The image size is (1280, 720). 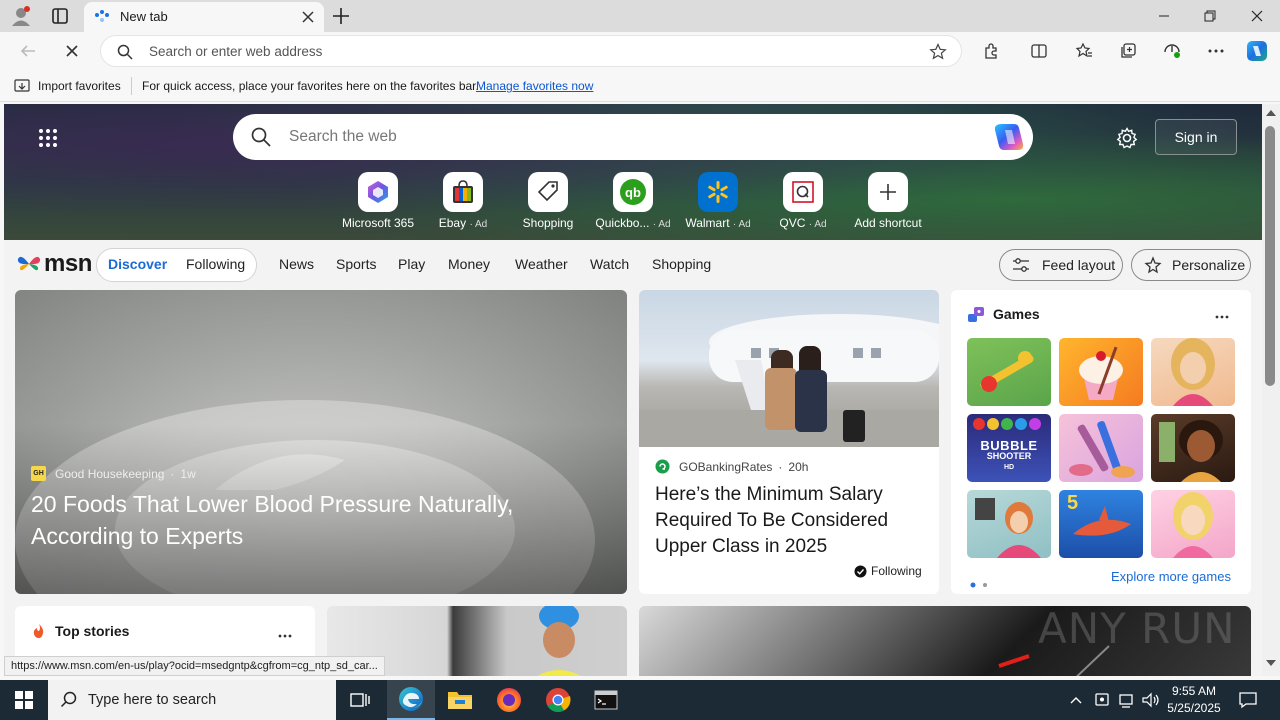 I want to click on wifi-network-icon, so click(x=1127, y=700).